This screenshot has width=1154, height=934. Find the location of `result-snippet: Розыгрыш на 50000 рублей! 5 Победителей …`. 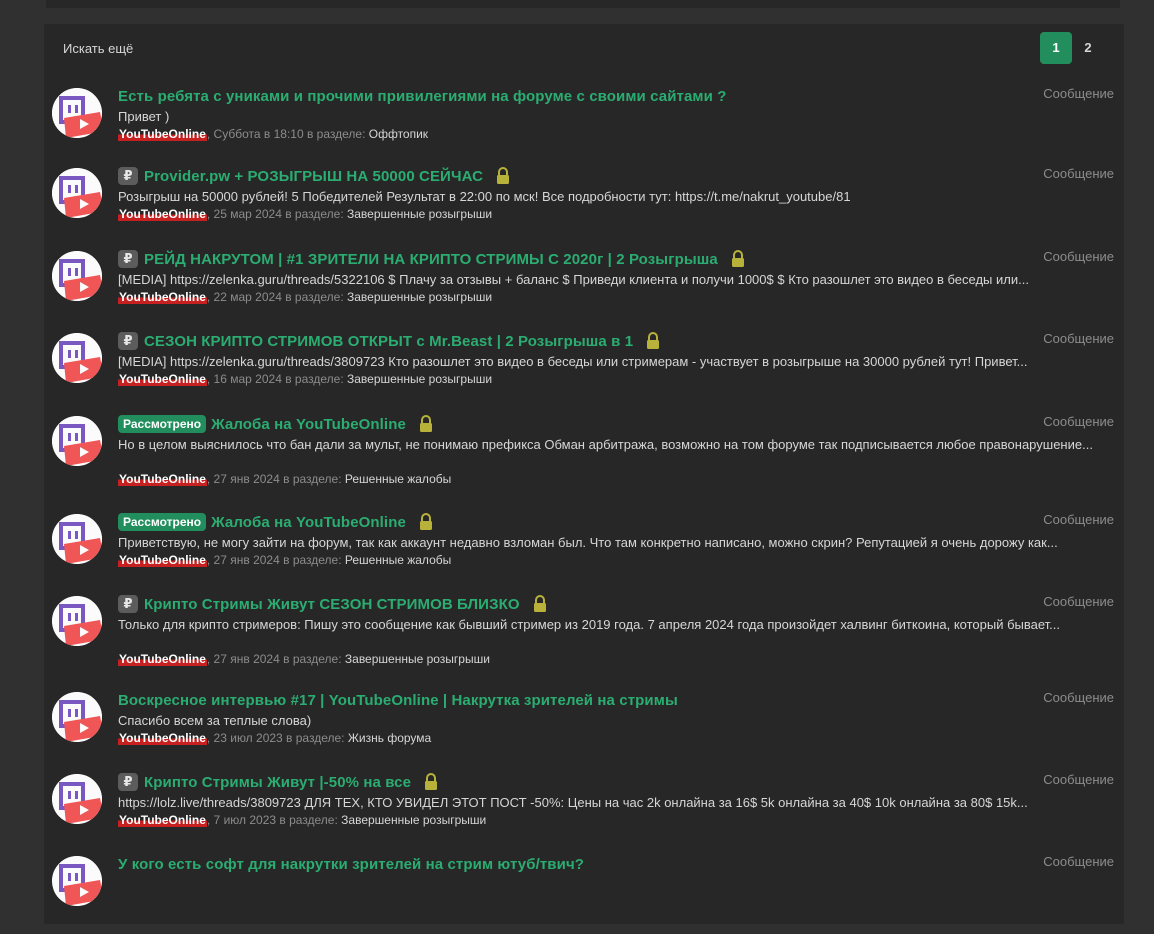

result-snippet: Розыгрыш на 50000 рублей! 5 Победителей … is located at coordinates (484, 196).